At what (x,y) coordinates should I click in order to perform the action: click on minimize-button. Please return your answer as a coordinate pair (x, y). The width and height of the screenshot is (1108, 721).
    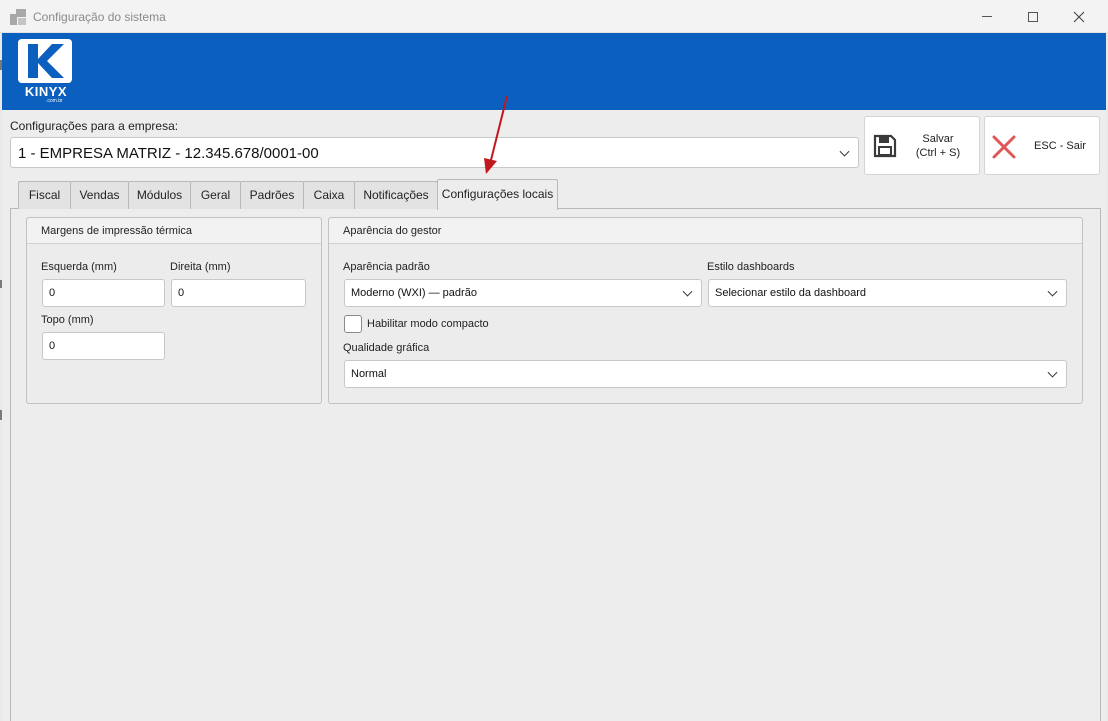
    Looking at the image, I should click on (987, 16).